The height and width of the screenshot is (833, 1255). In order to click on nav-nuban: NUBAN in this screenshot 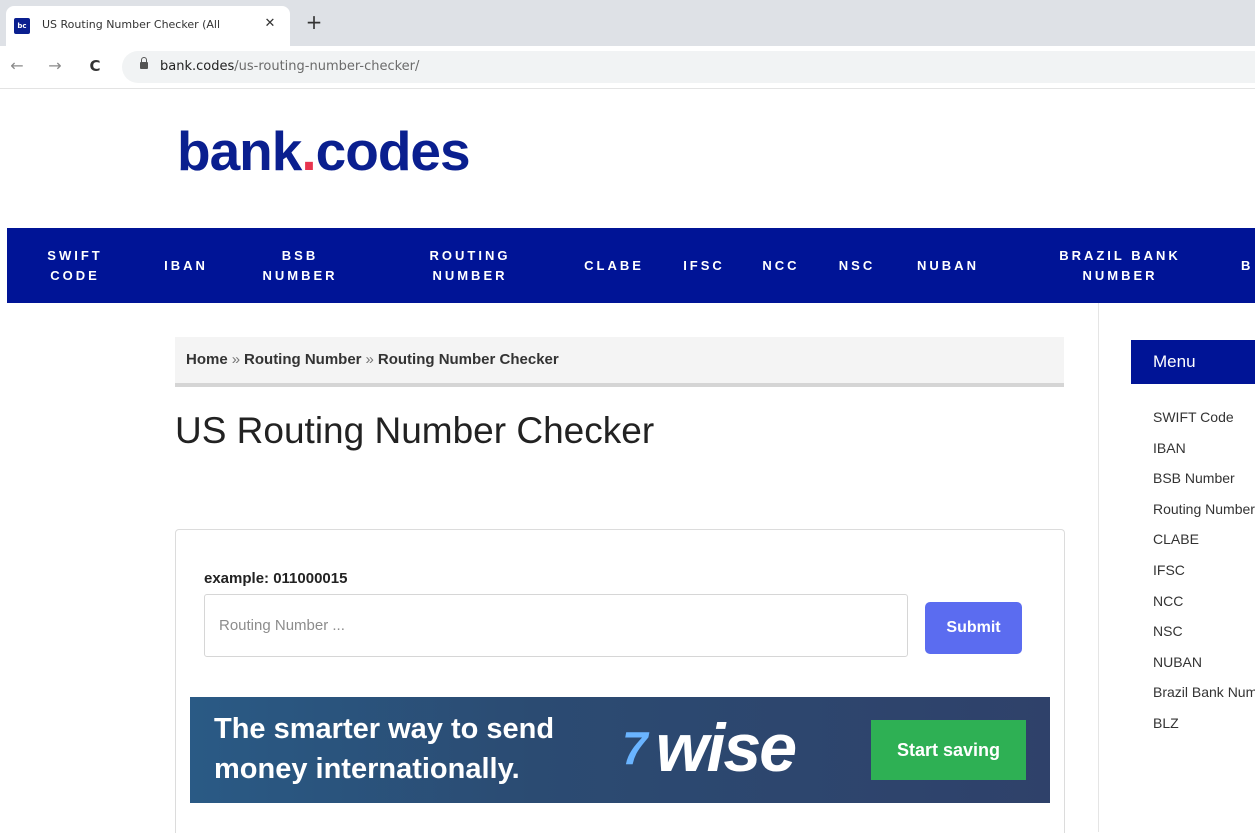, I will do `click(948, 265)`.